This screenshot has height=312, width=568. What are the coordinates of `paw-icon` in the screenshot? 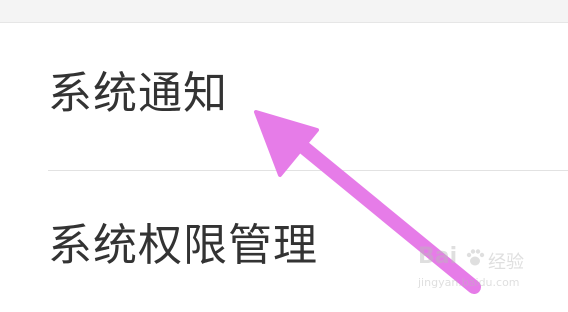 It's located at (475, 257).